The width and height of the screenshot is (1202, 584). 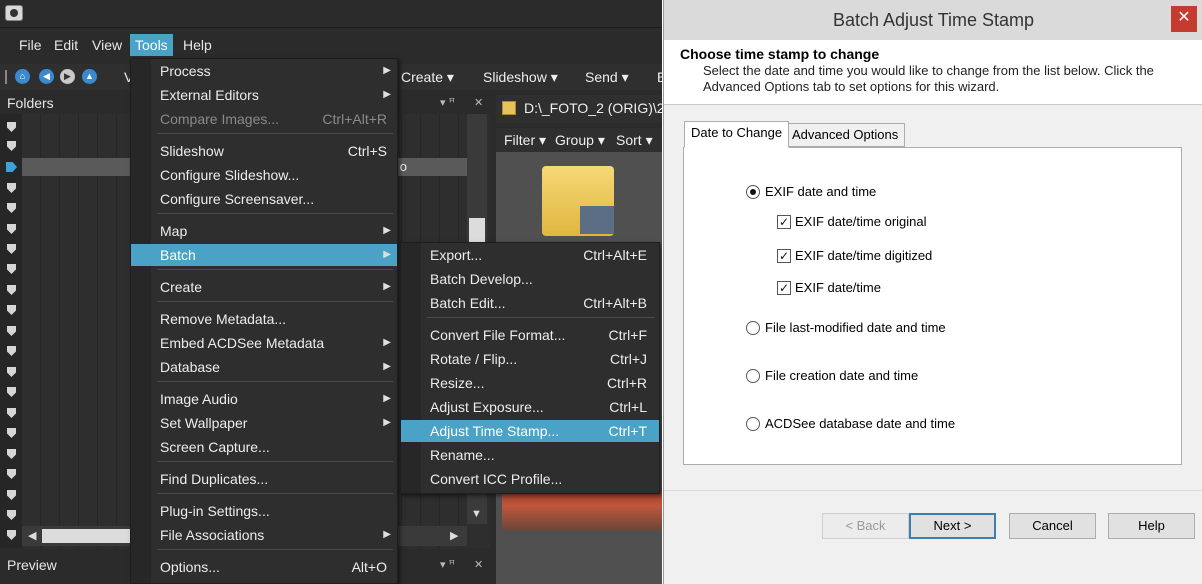 What do you see at coordinates (264, 255) in the screenshot?
I see `tools-batch: Batch ▶` at bounding box center [264, 255].